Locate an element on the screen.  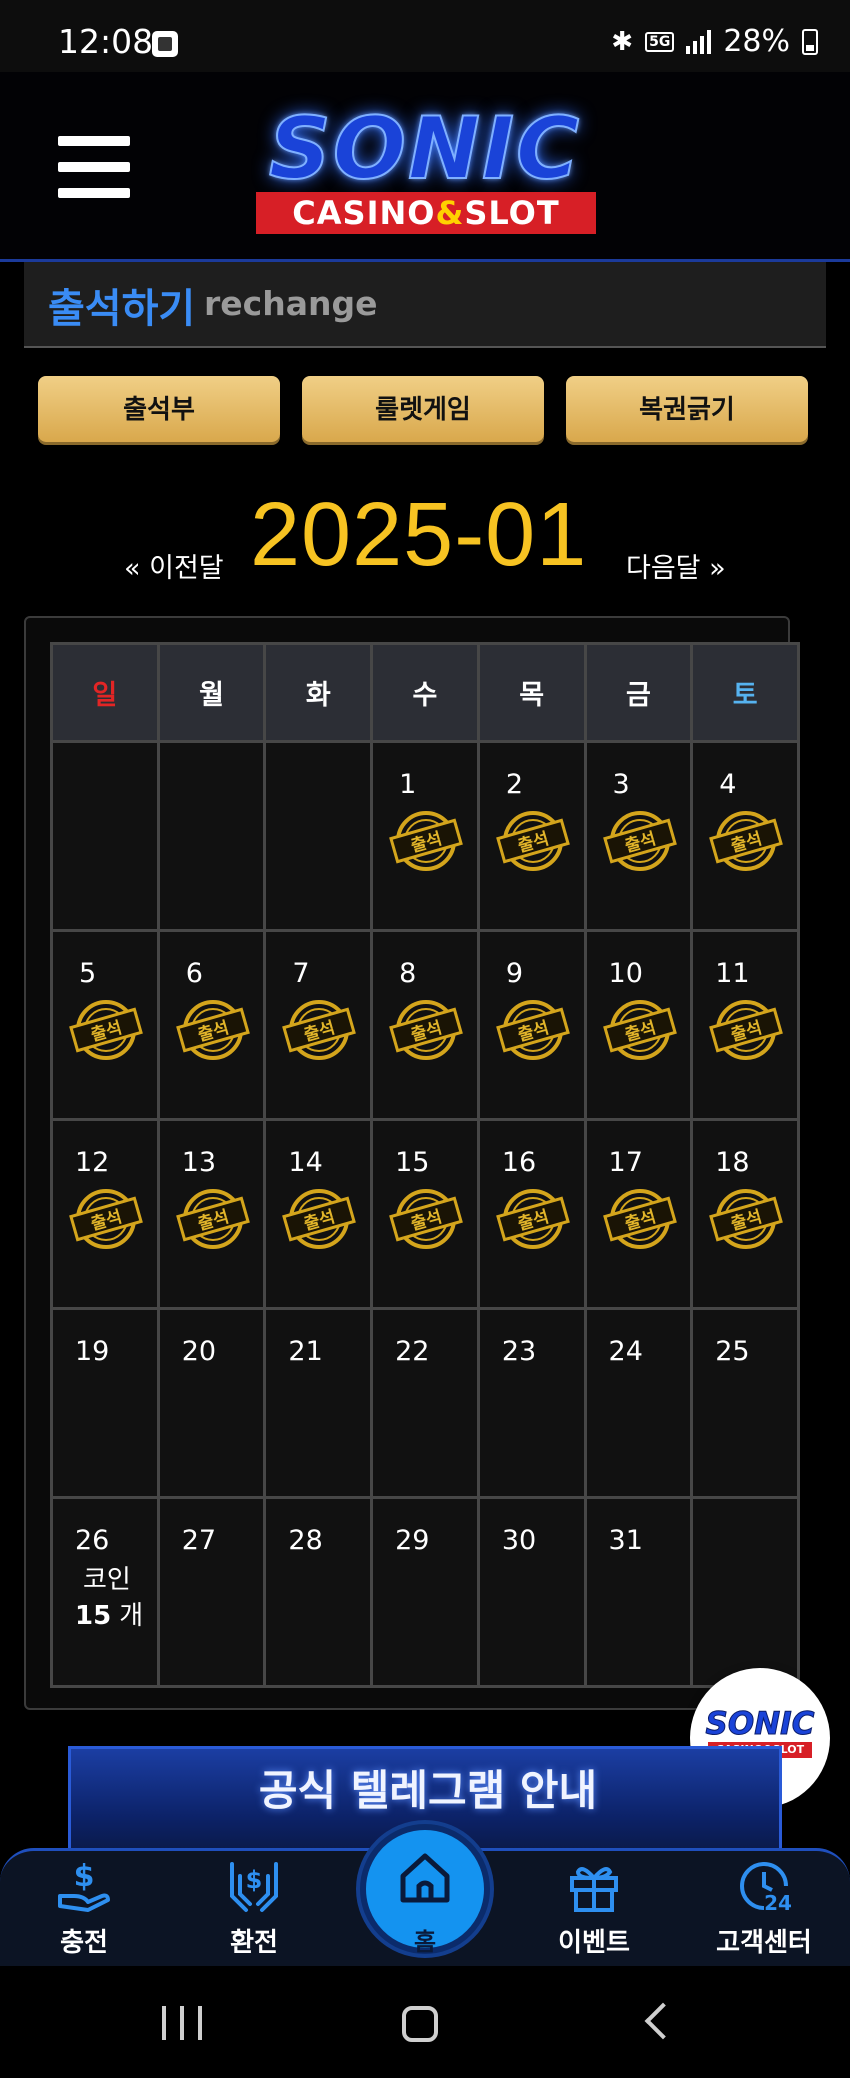
section-title-bar: 출석하기 rechange is located at coordinates (425, 305).